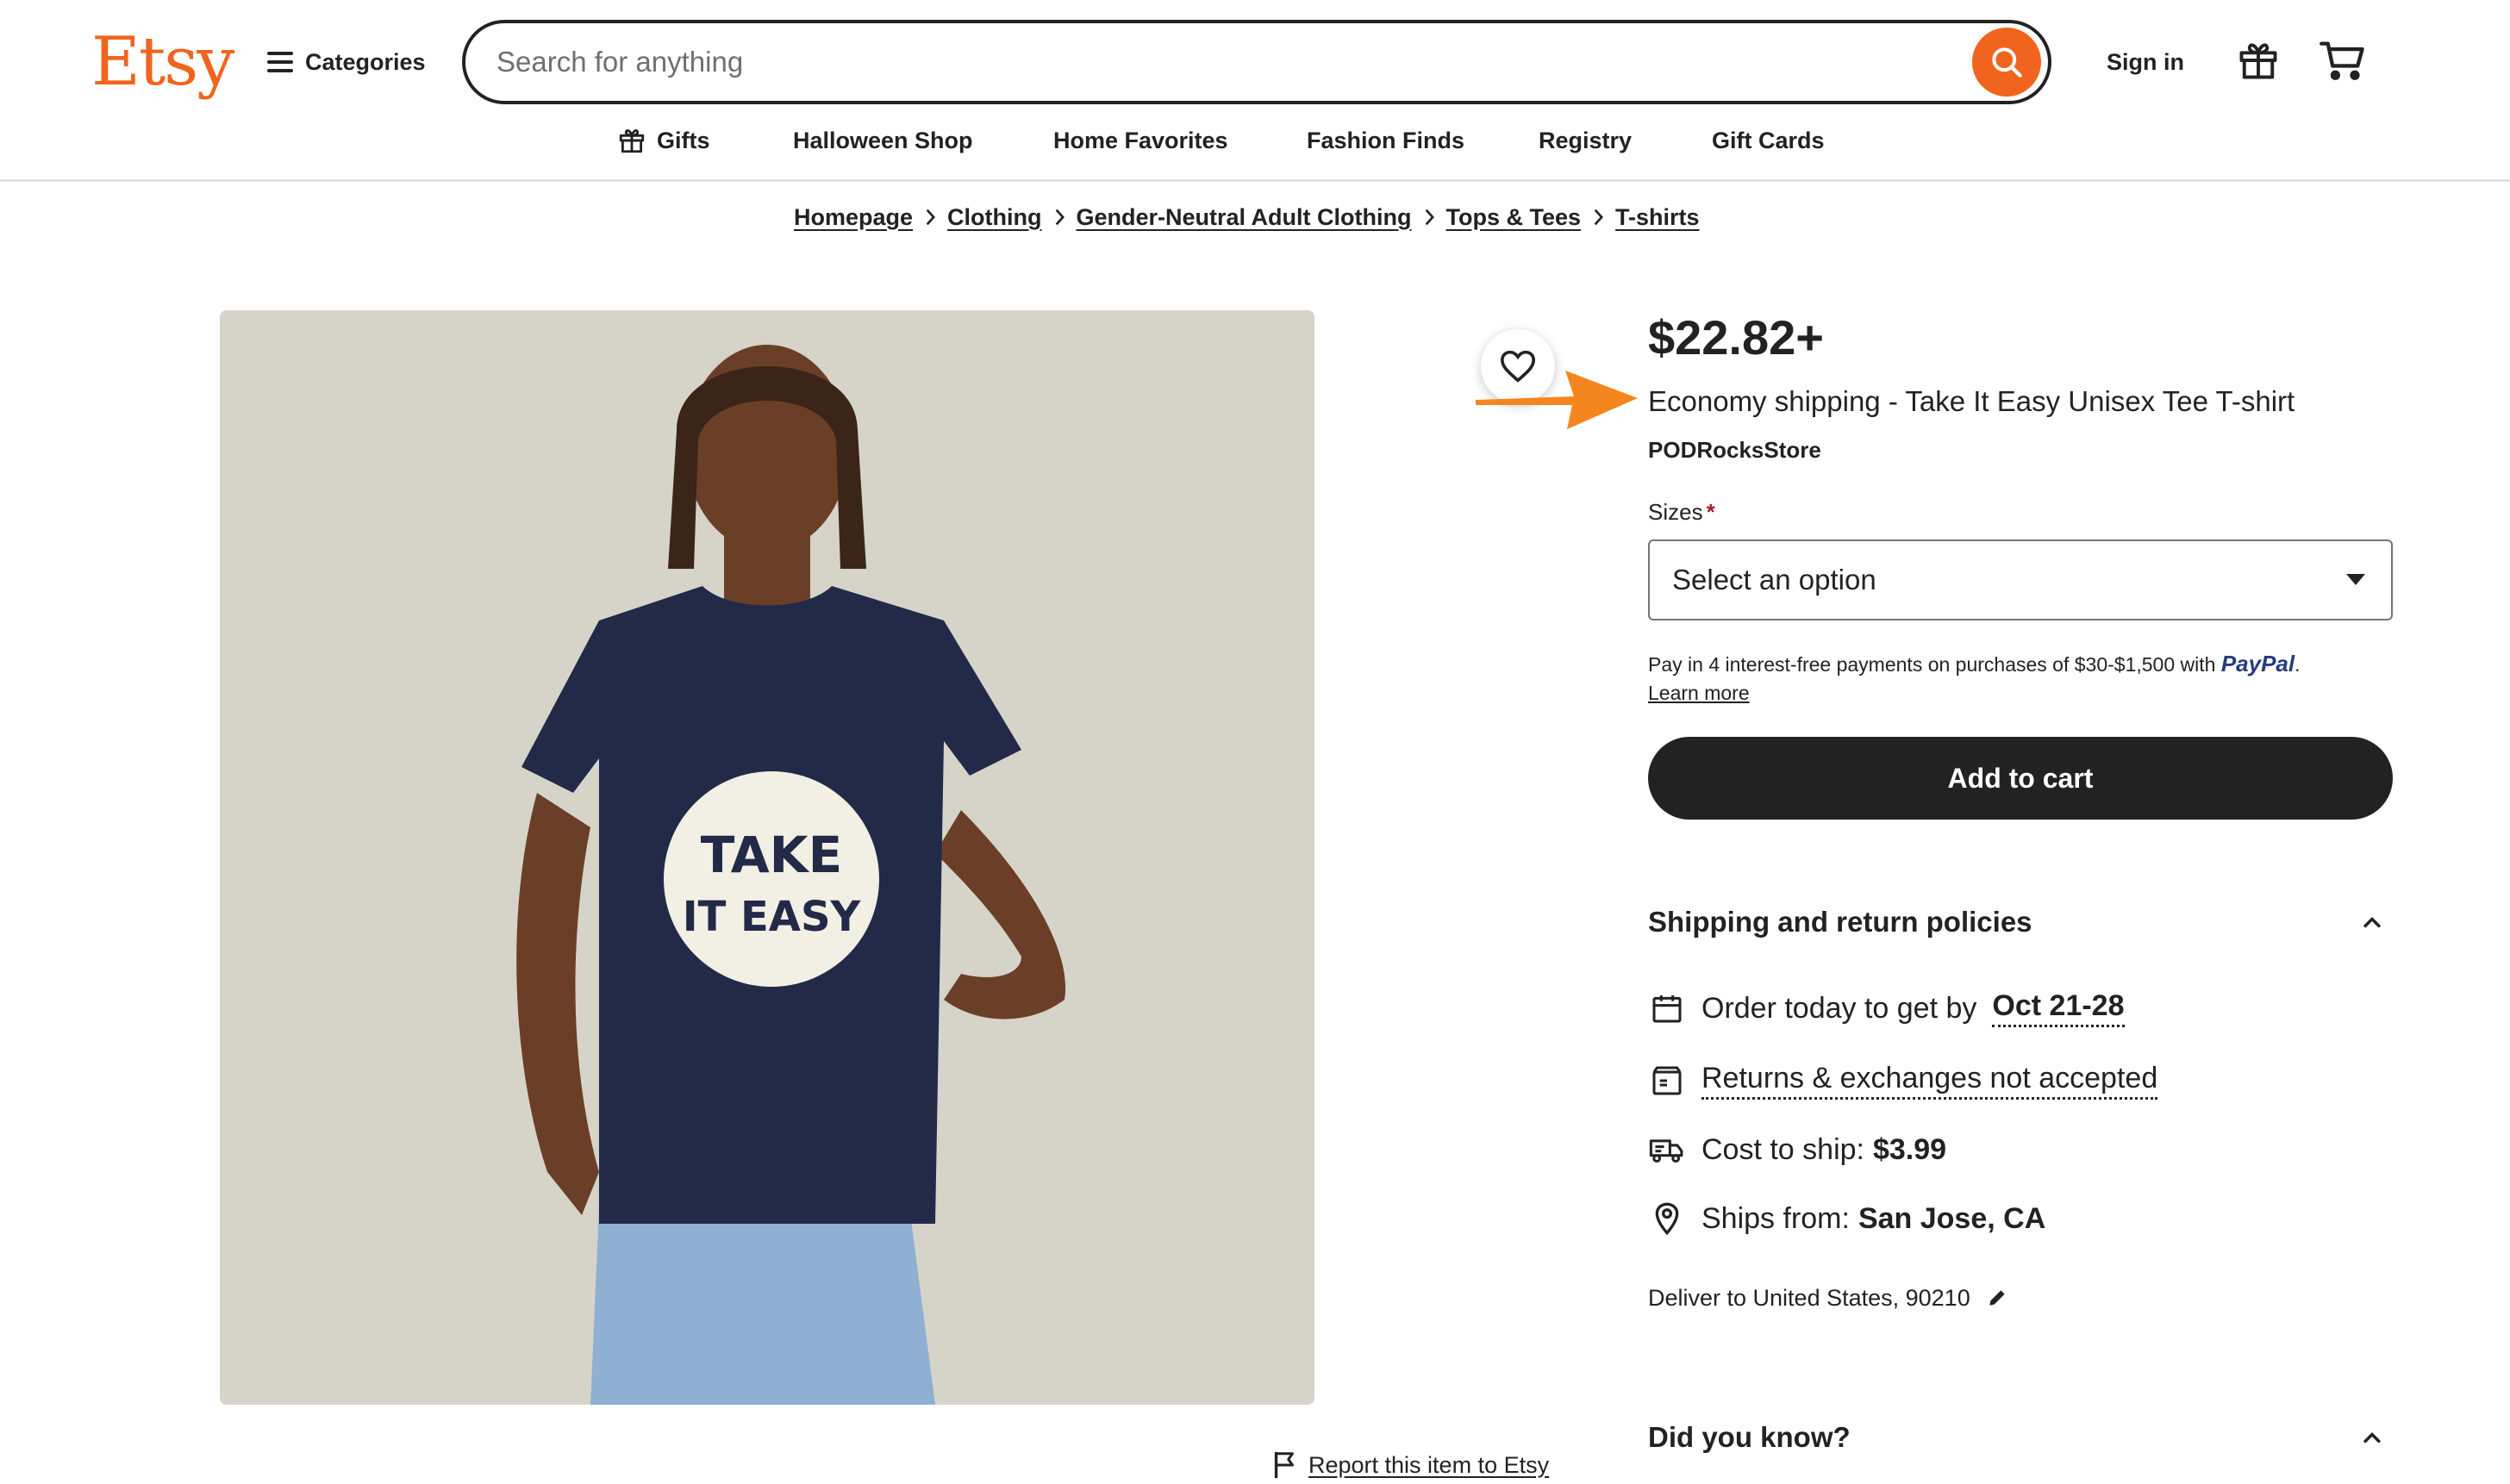 The height and width of the screenshot is (1484, 2510). What do you see at coordinates (2257, 664) in the screenshot?
I see `paypal-logo: PayPal` at bounding box center [2257, 664].